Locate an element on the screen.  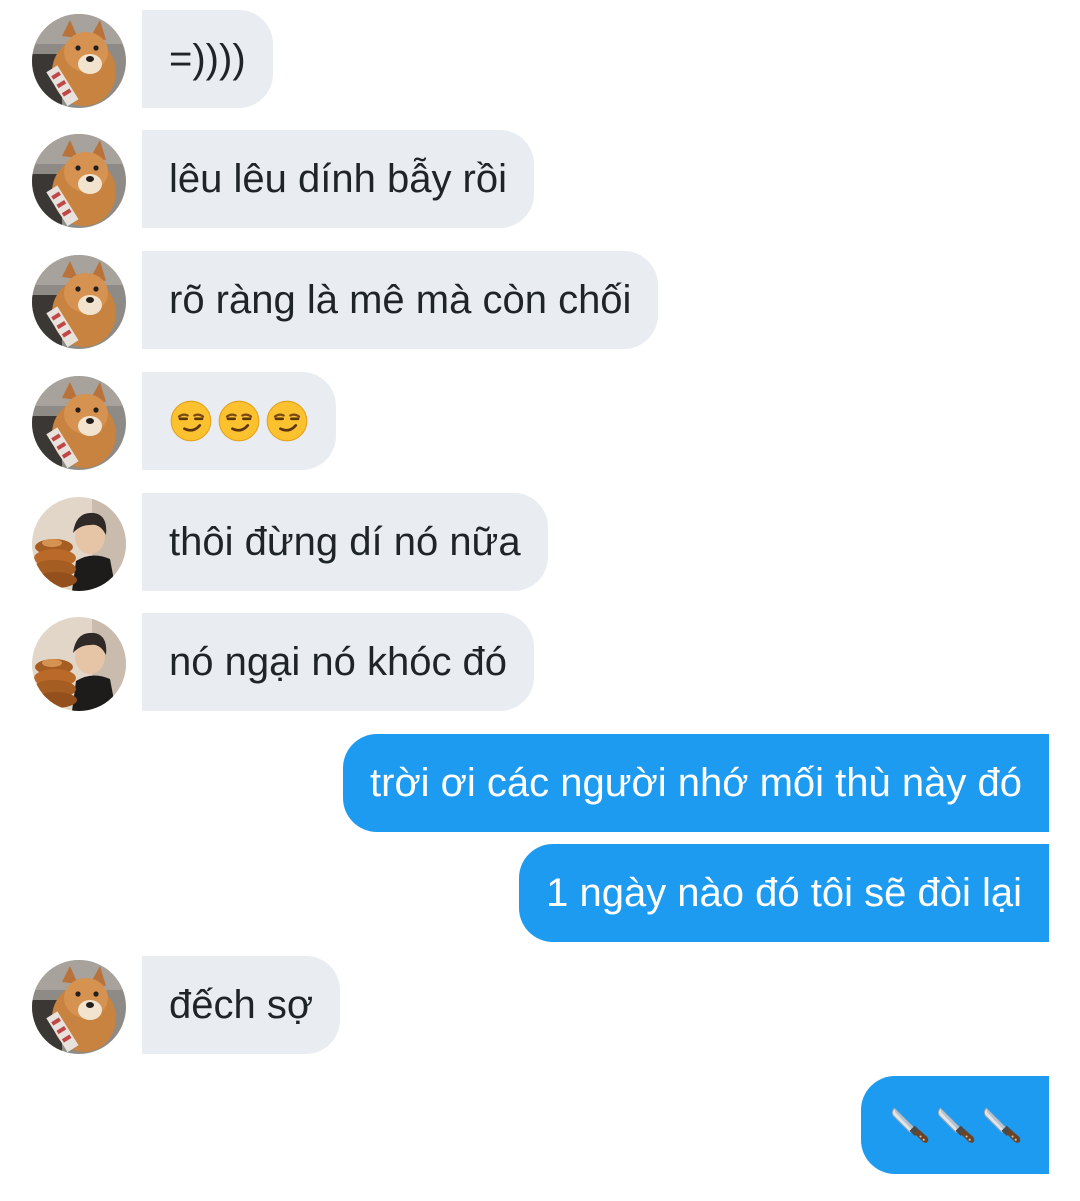
message-text: lêu lêu dính bẫy rồi is located at coordinates (338, 179).